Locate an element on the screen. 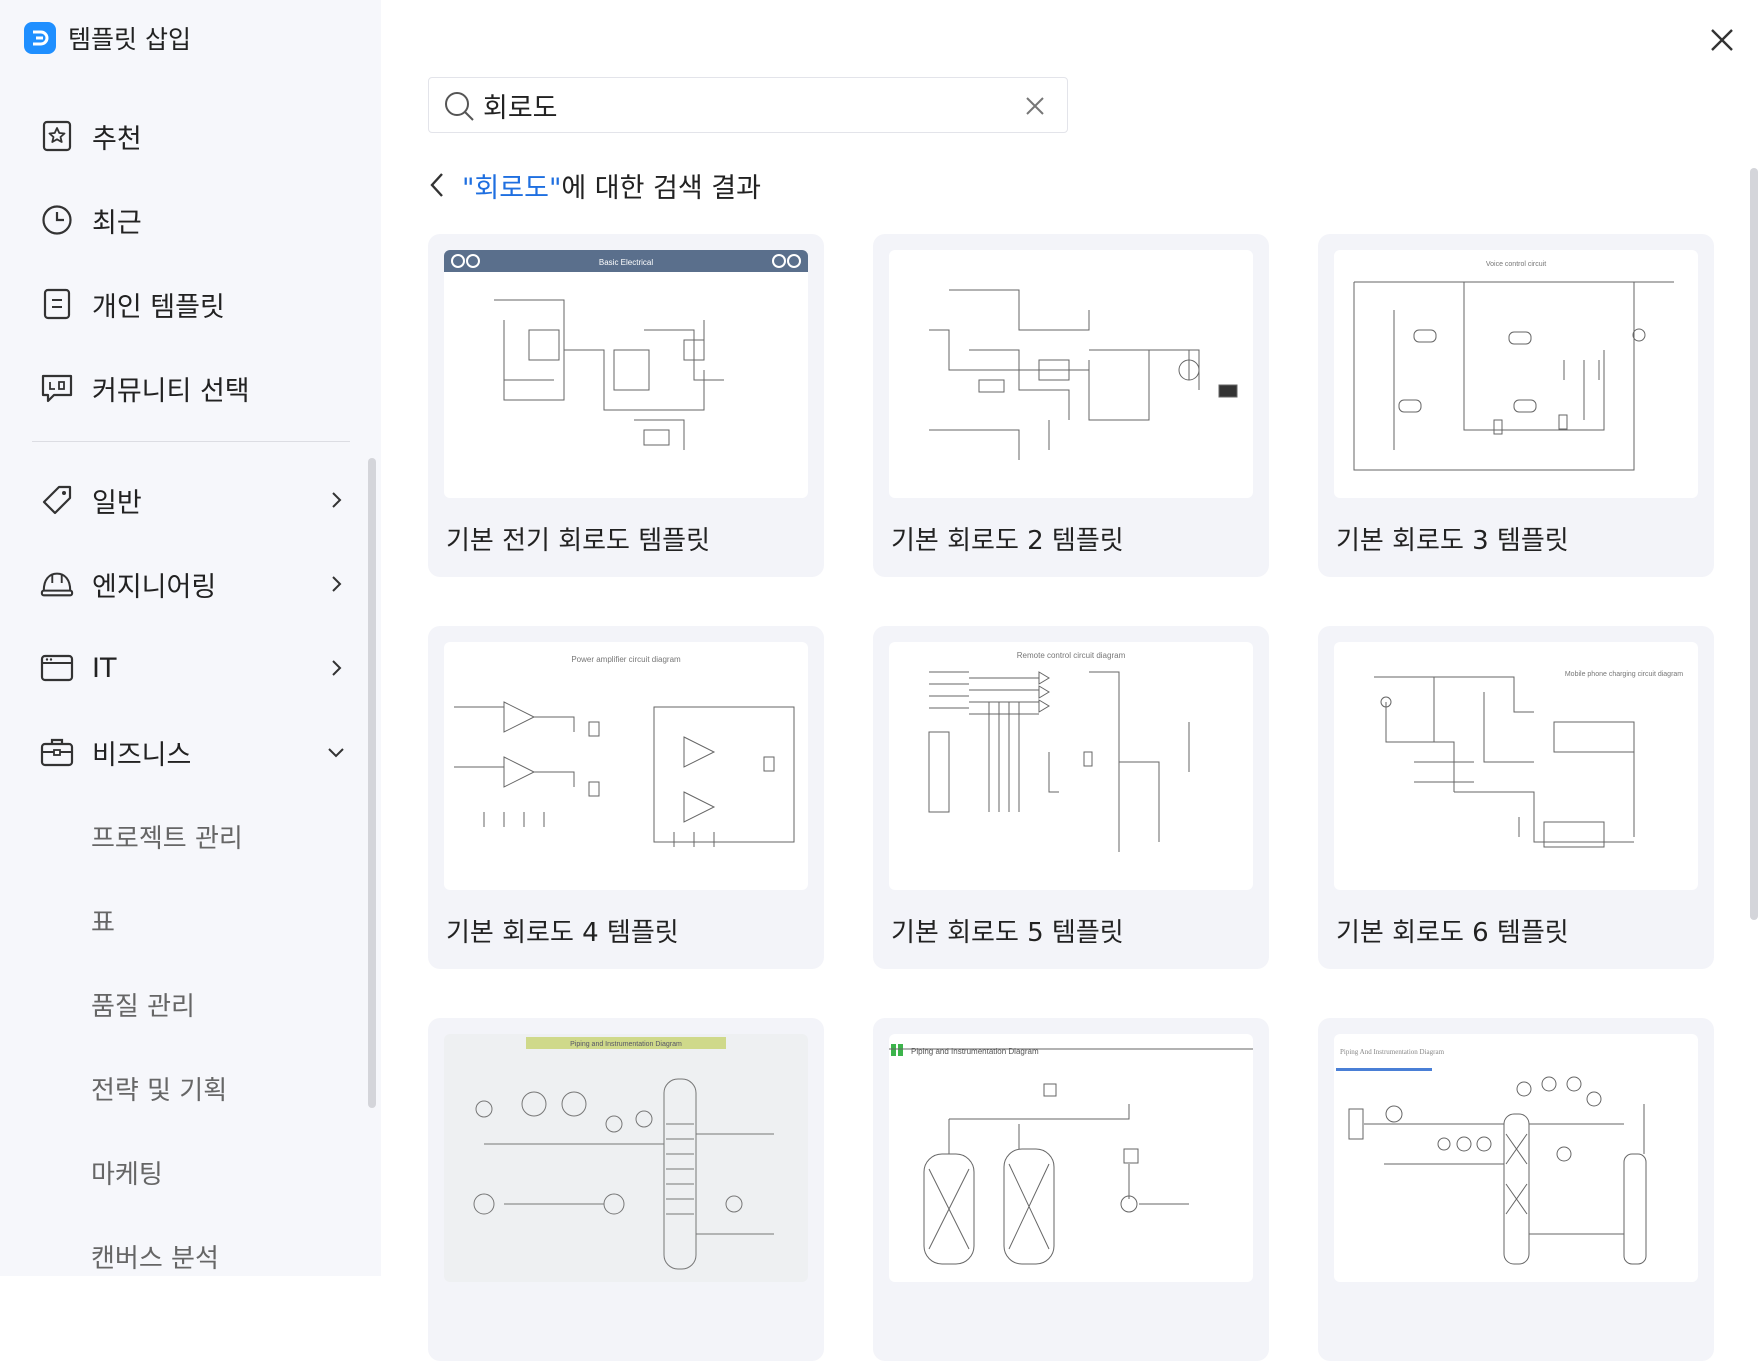 This screenshot has width=1761, height=1361. template-thumbnail is located at coordinates (1071, 374).